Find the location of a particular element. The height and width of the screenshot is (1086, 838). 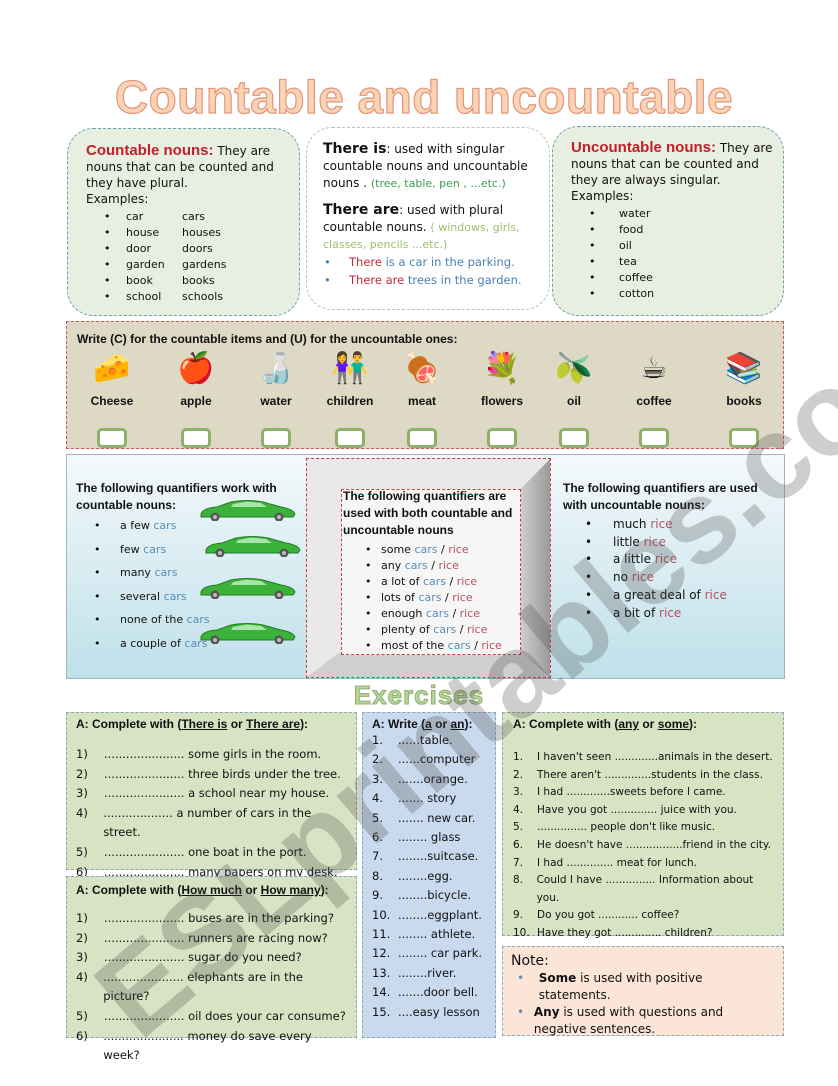

item-number: 7. is located at coordinates (377, 856).